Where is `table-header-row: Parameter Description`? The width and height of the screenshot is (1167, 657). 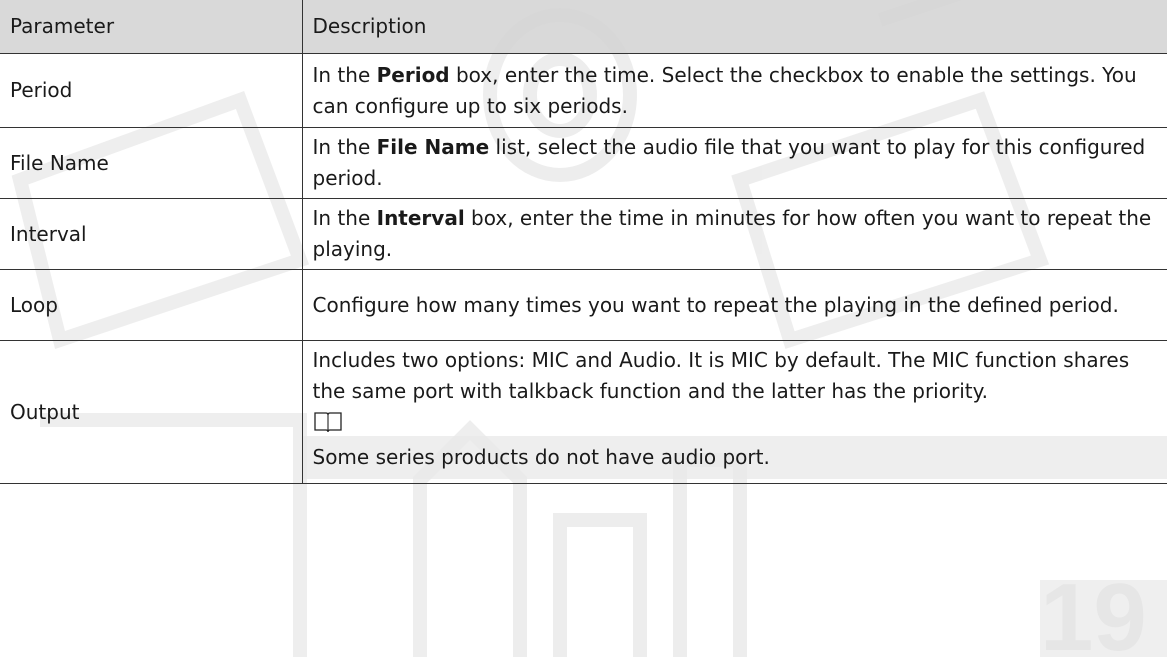 table-header-row: Parameter Description is located at coordinates (583, 27).